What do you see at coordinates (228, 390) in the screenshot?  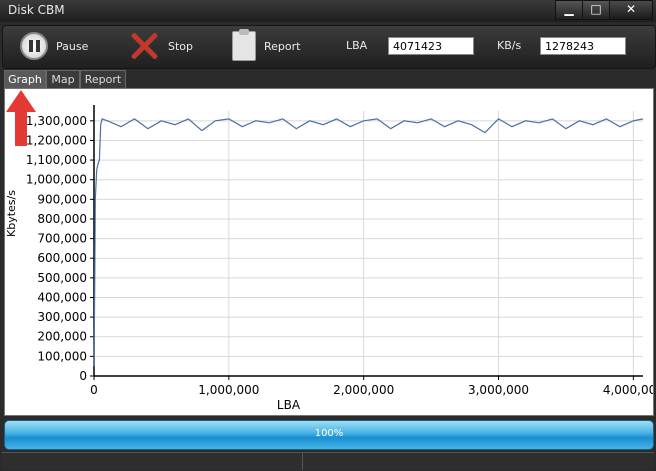 I see `x-tick-label: 1,000,000` at bounding box center [228, 390].